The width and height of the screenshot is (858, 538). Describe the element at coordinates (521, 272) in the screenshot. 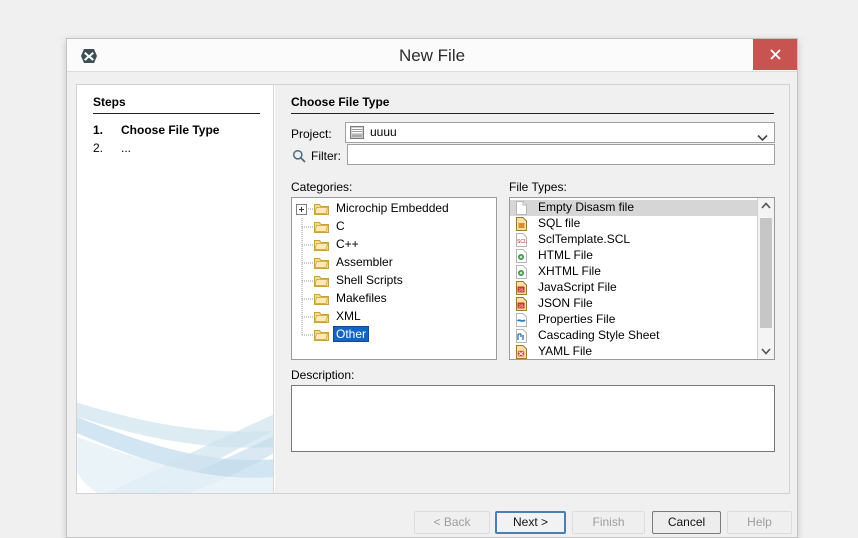

I see `xhtml-file-icon` at that location.